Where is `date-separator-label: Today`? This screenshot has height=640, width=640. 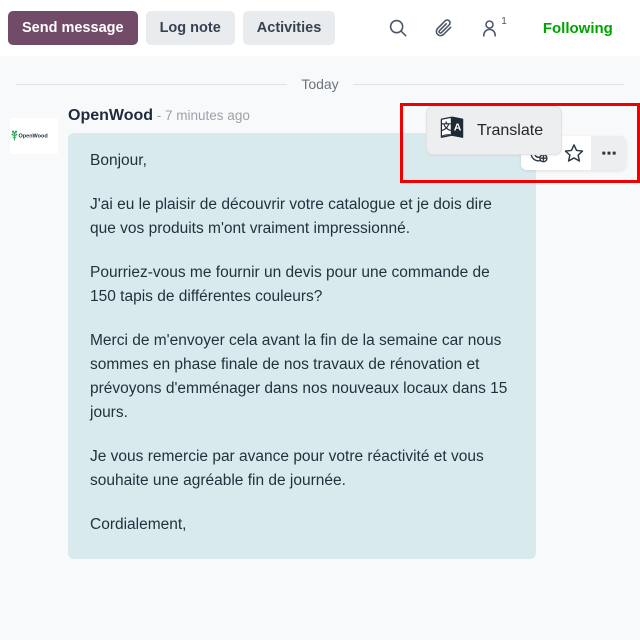 date-separator-label: Today is located at coordinates (320, 84).